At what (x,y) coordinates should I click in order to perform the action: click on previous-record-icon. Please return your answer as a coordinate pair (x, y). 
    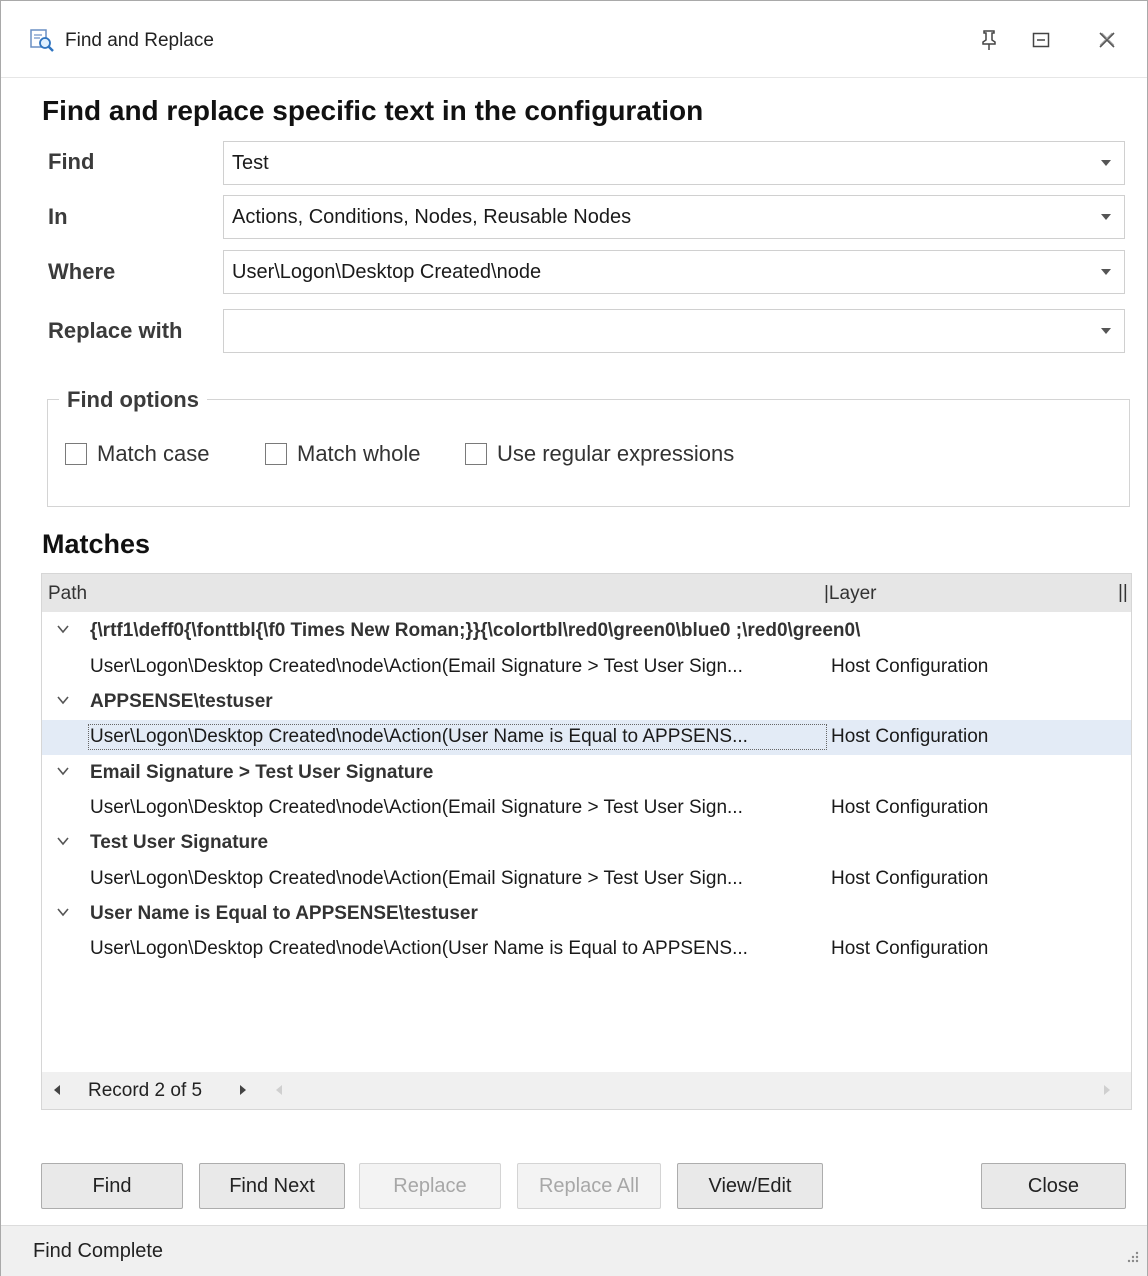
    Looking at the image, I should click on (57, 1092).